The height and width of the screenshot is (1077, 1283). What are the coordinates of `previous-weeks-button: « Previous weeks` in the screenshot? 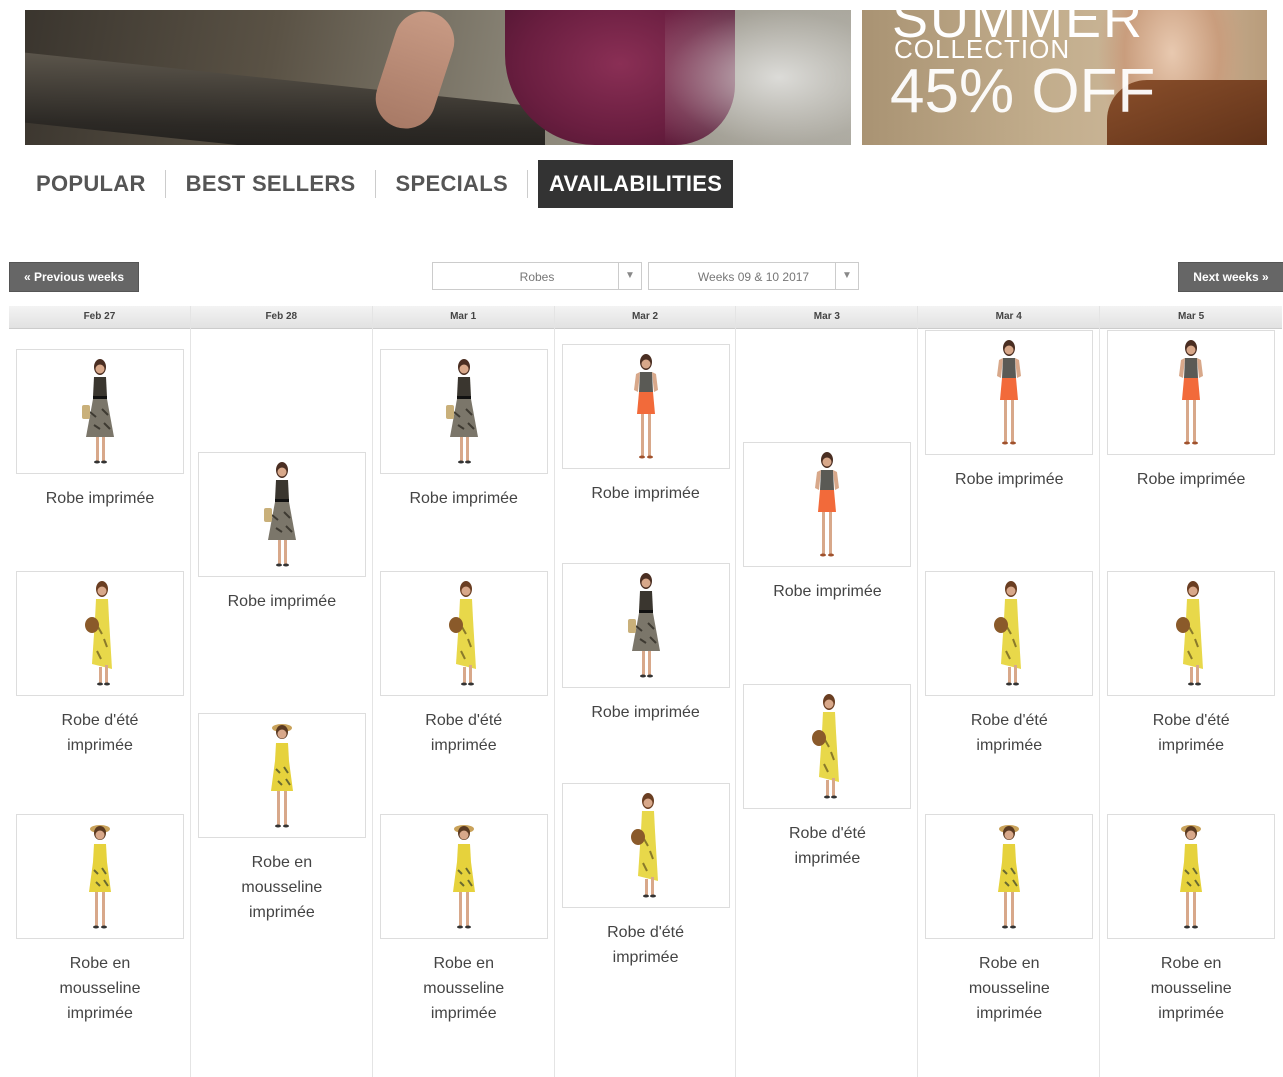 It's located at (74, 277).